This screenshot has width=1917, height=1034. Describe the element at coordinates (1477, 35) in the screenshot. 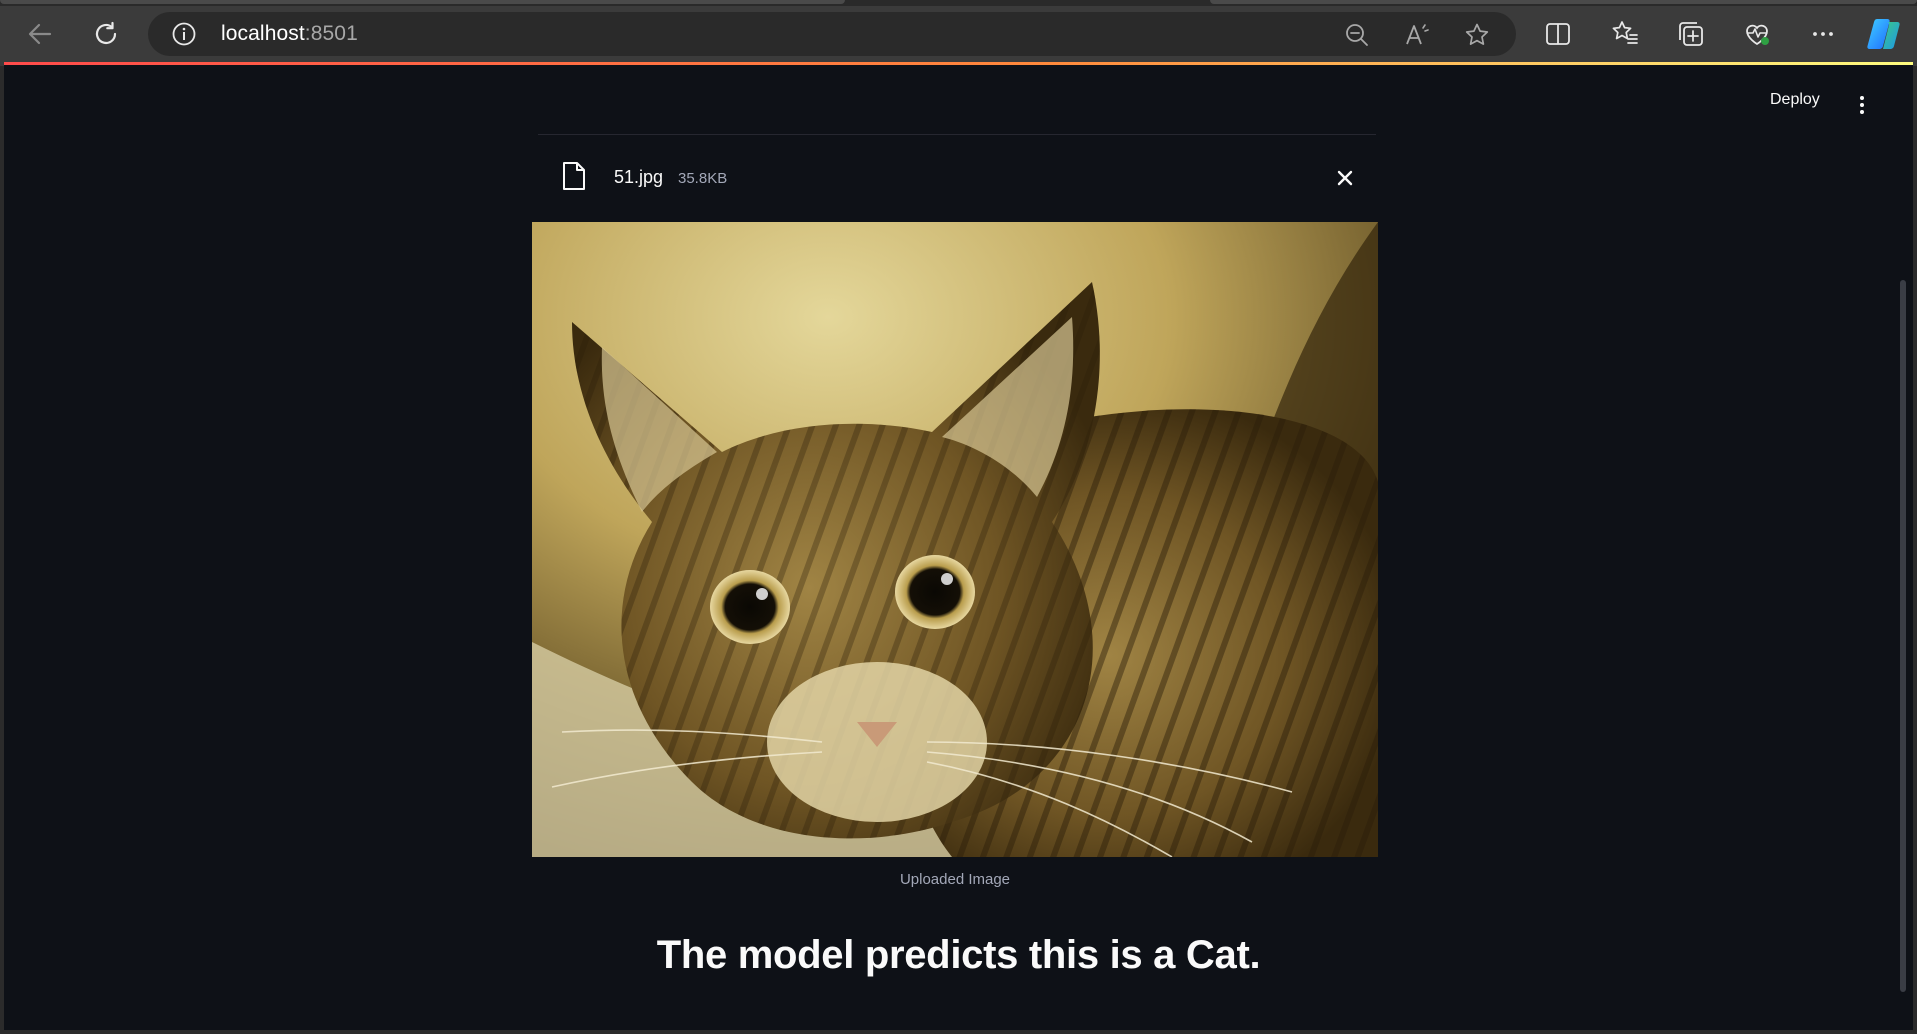

I see `star-icon` at that location.